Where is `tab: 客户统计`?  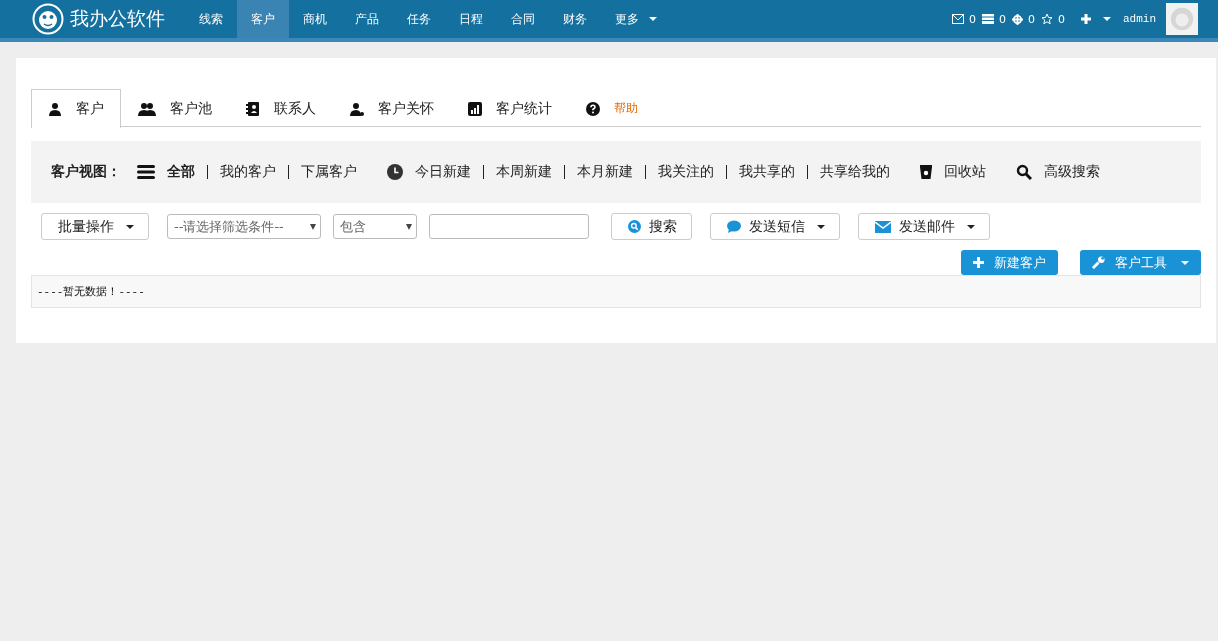
tab: 客户统计 is located at coordinates (510, 108).